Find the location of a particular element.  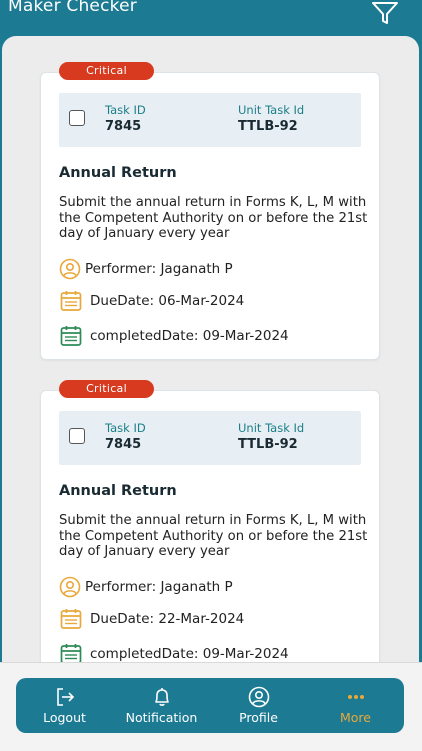

bottom-nav: Logout Notification Profile More is located at coordinates (210, 705).